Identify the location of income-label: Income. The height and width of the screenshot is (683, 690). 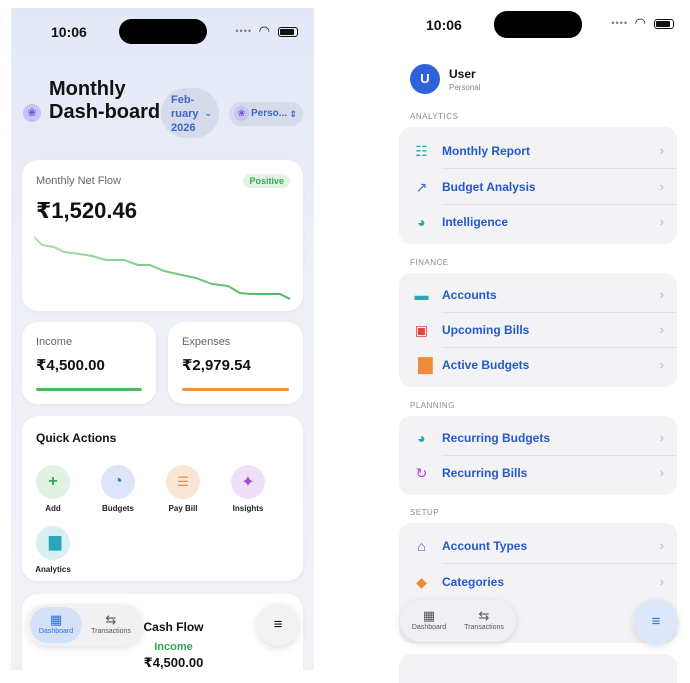
(54, 342).